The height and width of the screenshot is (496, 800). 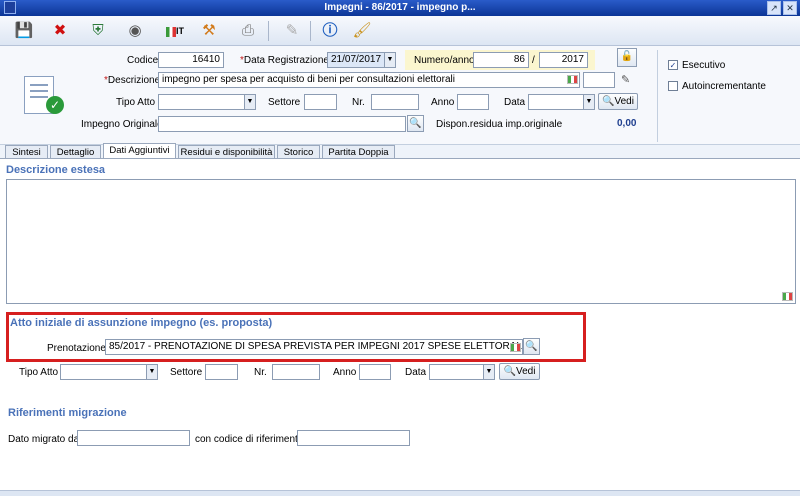 I want to click on numero-field: 86, so click(x=501, y=60).